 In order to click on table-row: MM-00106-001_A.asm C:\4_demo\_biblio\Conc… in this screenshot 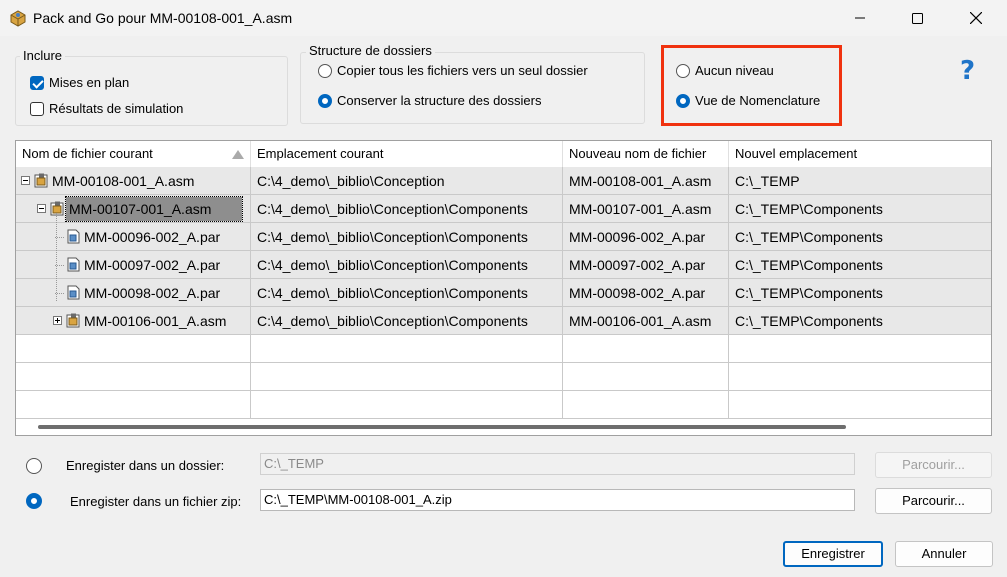, I will do `click(503, 321)`.